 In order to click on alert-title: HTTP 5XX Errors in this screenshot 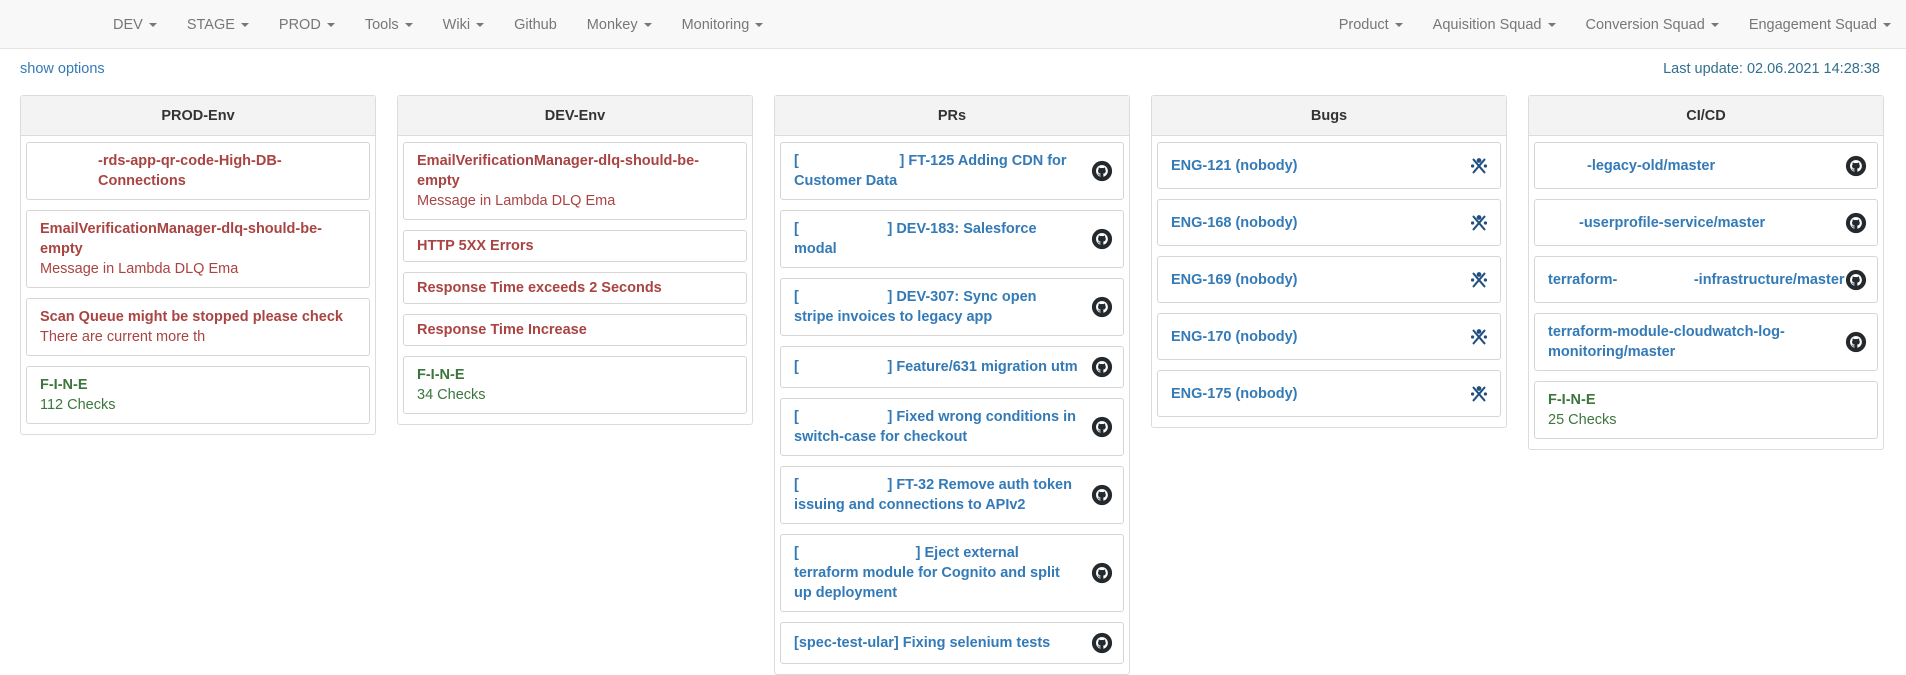, I will do `click(475, 246)`.